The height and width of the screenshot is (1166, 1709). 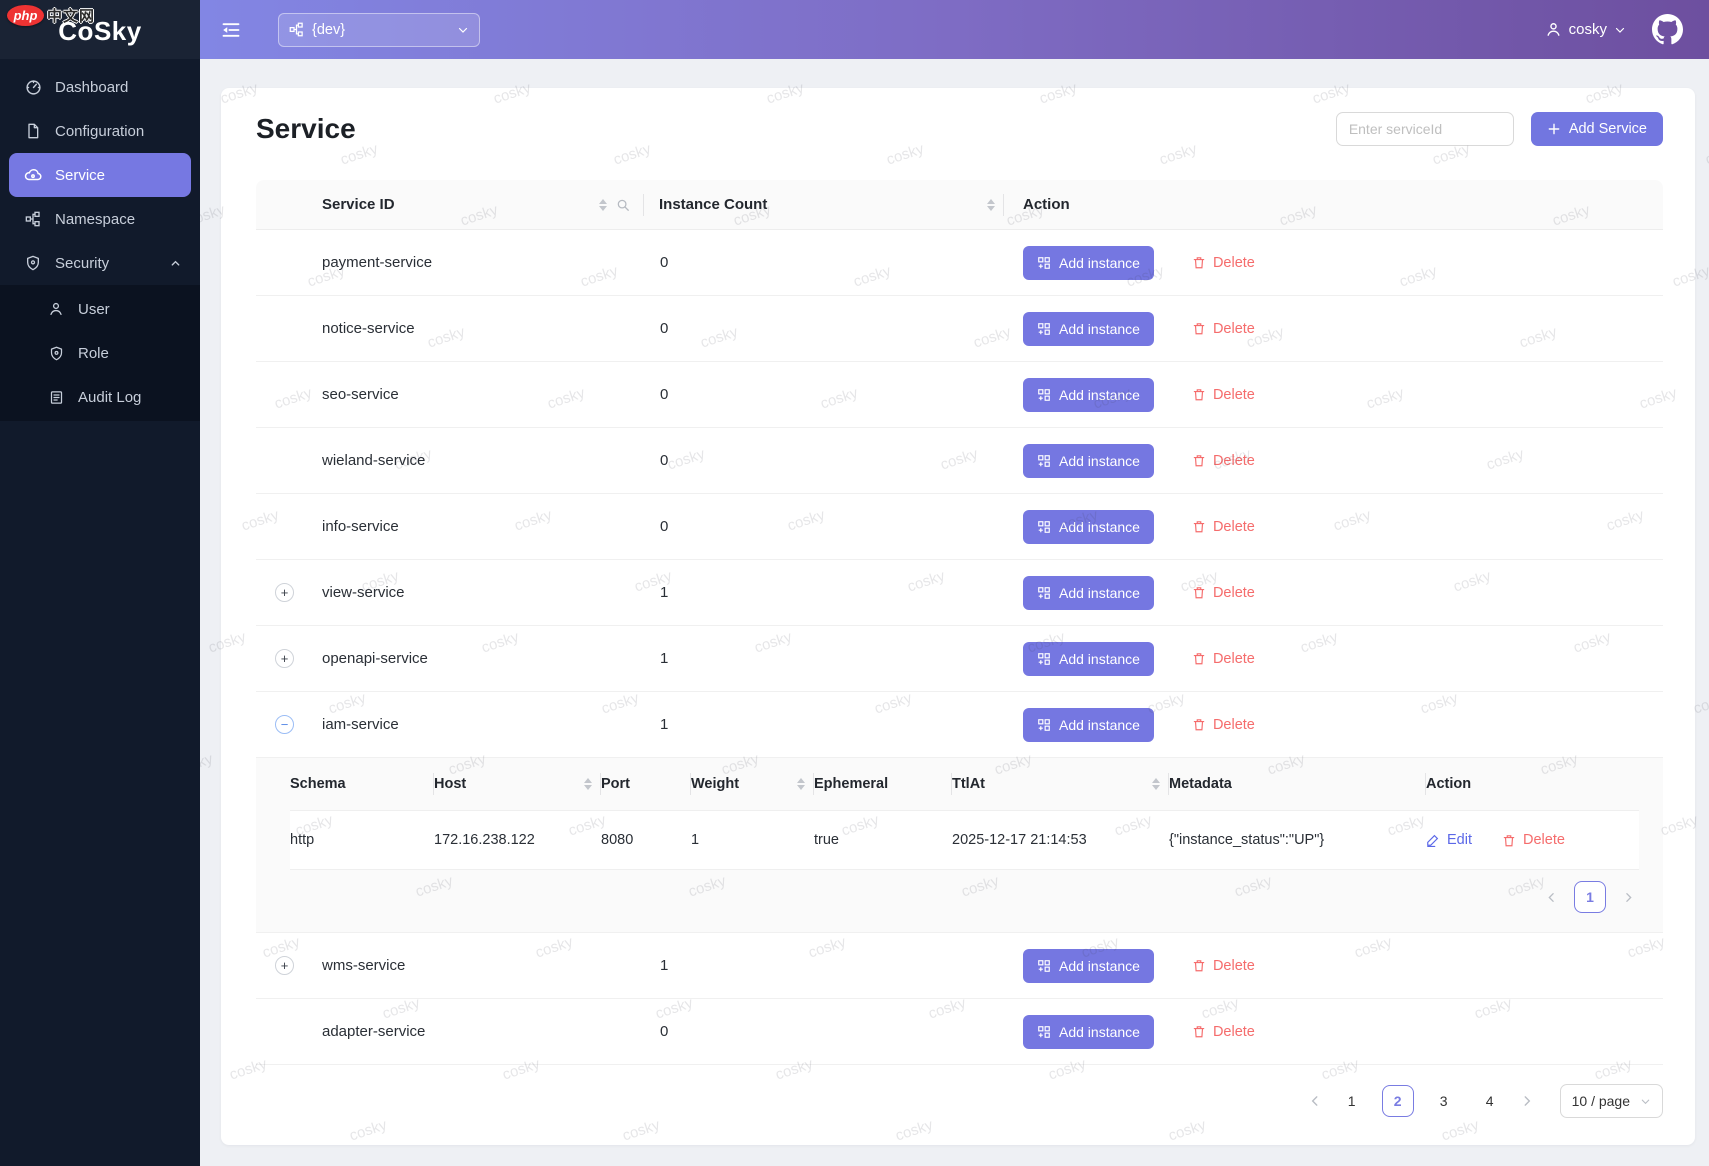 What do you see at coordinates (450, 204) in the screenshot?
I see `column-service-id: Service ID` at bounding box center [450, 204].